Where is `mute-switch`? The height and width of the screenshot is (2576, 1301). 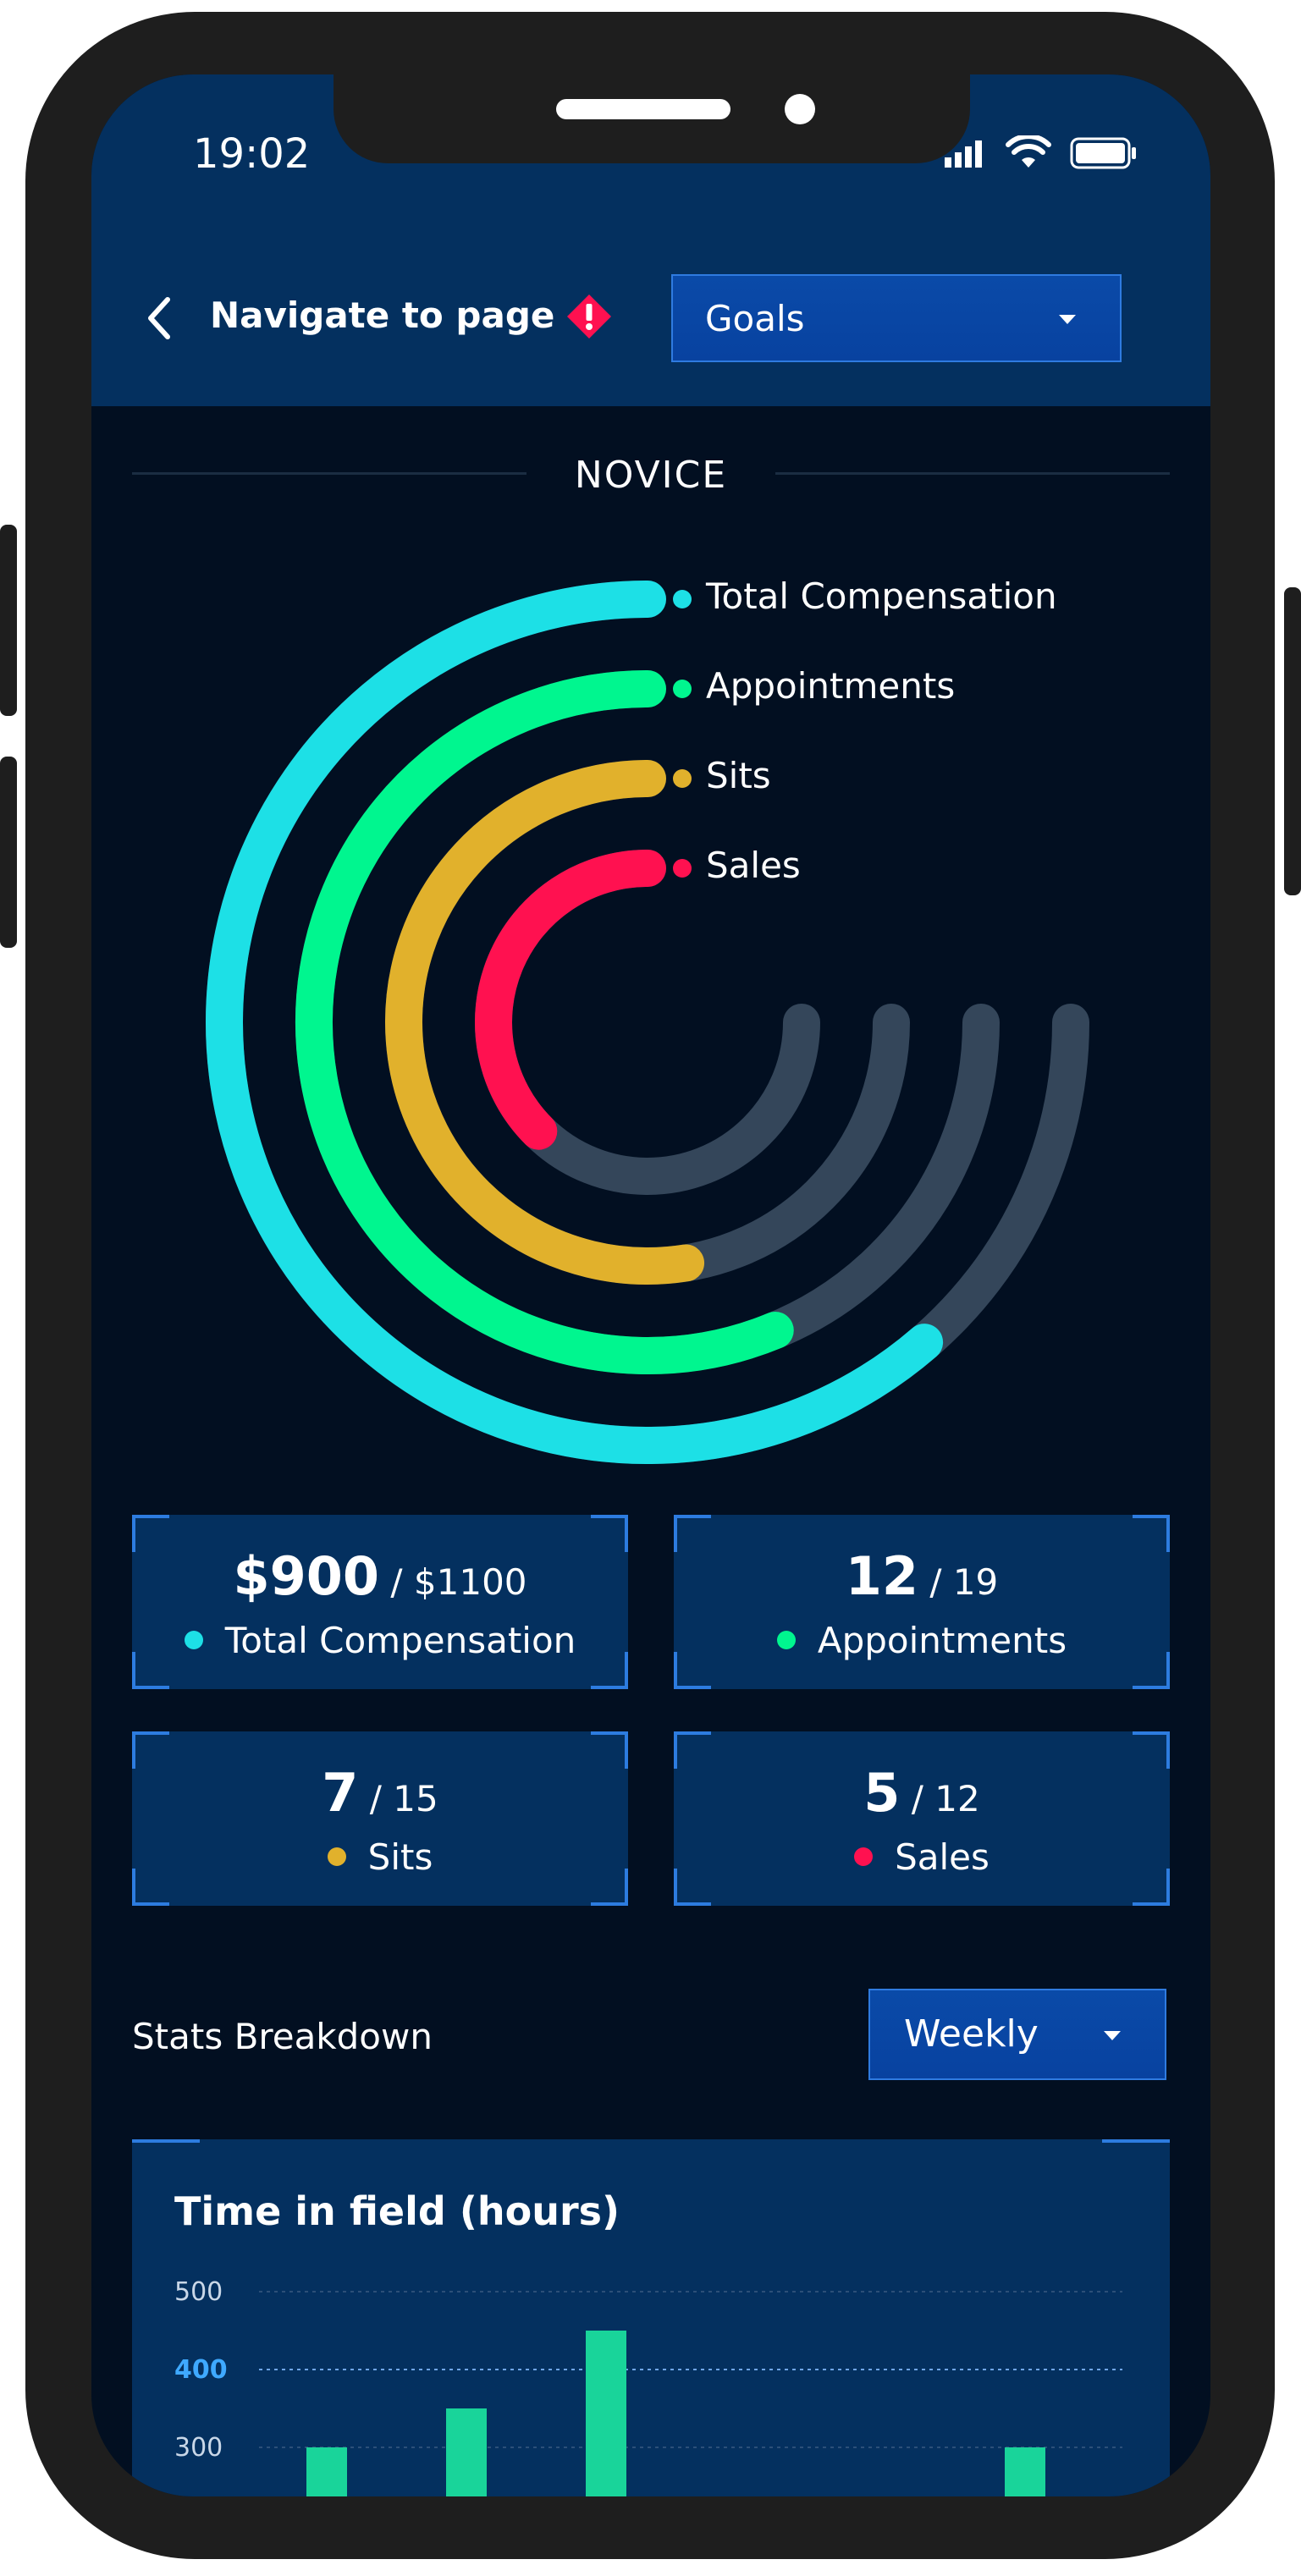
mute-switch is located at coordinates (8, 620).